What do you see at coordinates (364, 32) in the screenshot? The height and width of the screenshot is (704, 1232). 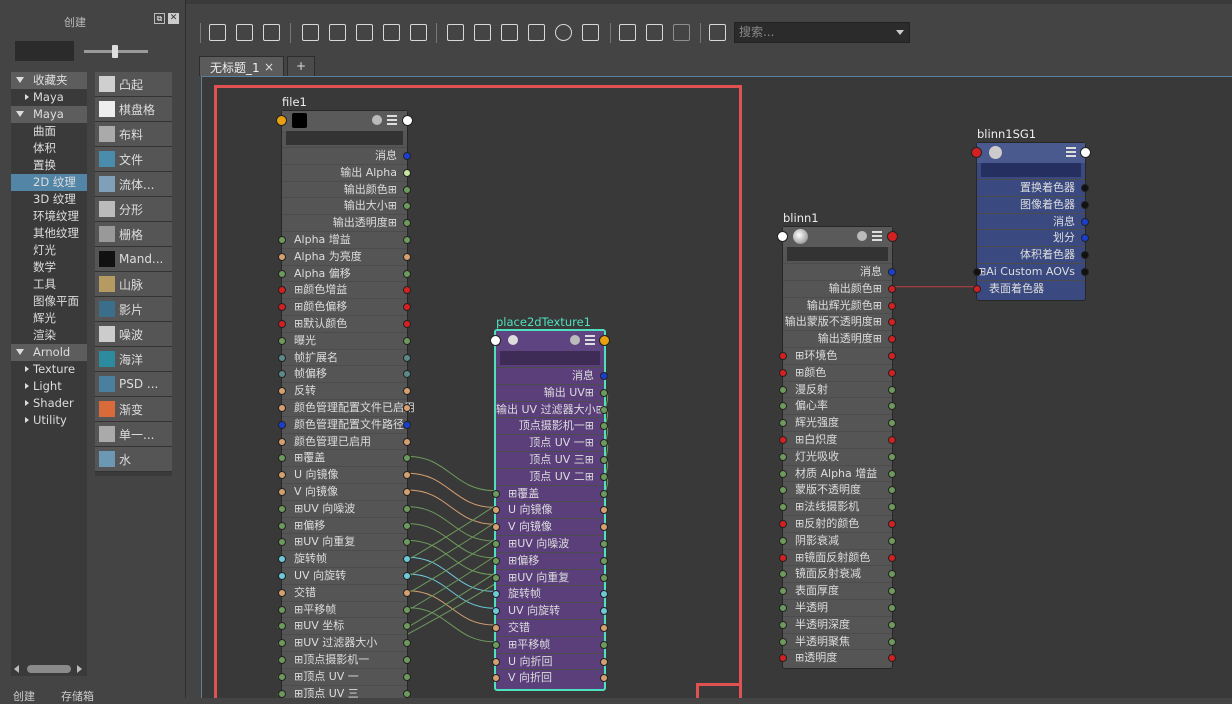 I see `arrange-graph-icon` at bounding box center [364, 32].